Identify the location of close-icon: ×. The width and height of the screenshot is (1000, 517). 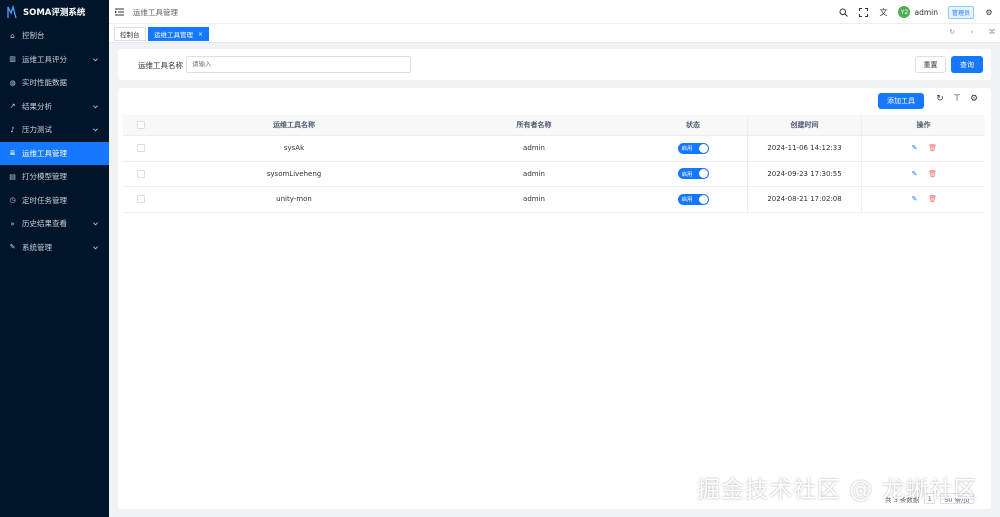
(200, 34).